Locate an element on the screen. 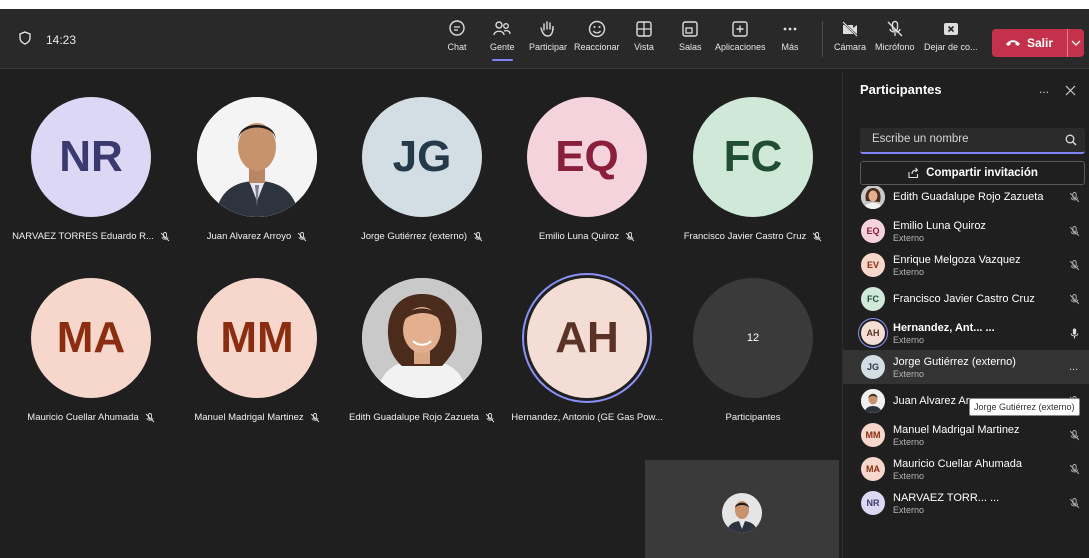 This screenshot has height=558, width=1089. panel-close-button is located at coordinates (1070, 92).